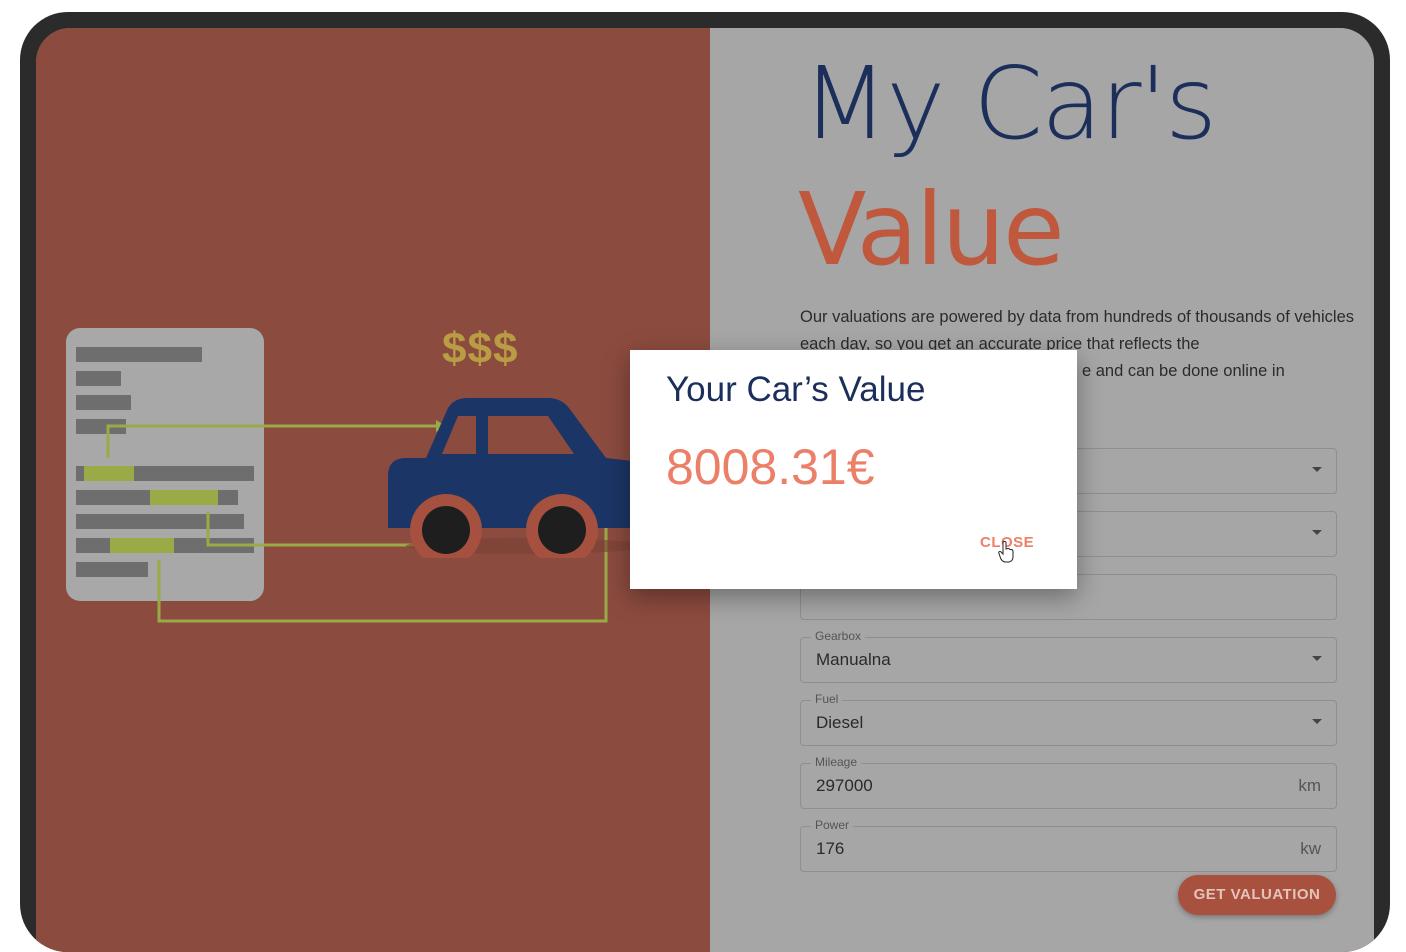  What do you see at coordinates (844, 785) in the screenshot?
I see `field-value: 297000` at bounding box center [844, 785].